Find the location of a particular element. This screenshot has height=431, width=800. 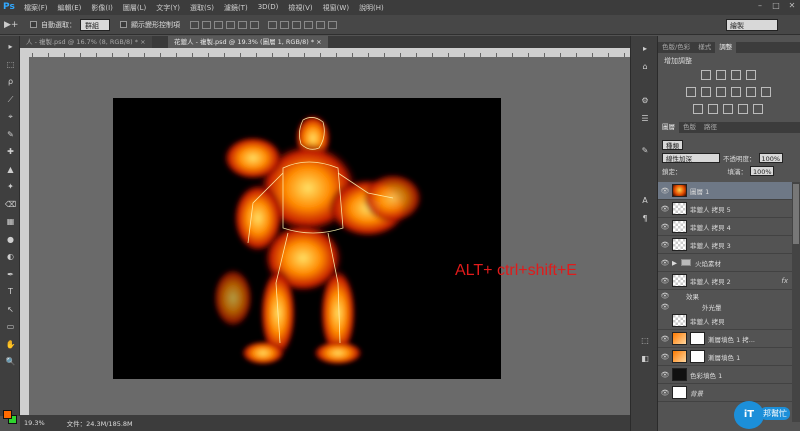

layer-effect-row: 👁 效果 is located at coordinates (725, 295).